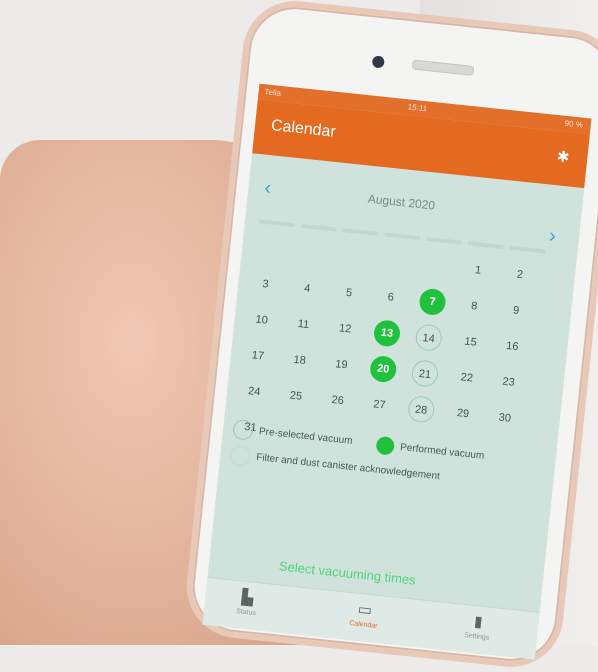 The height and width of the screenshot is (672, 598). Describe the element at coordinates (478, 622) in the screenshot. I see `settings-icon: ▮` at that location.